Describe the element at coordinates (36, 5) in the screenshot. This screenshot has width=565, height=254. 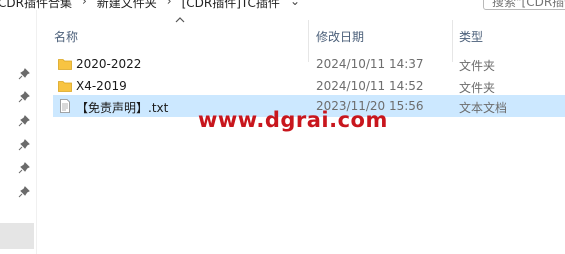
I see `breadcrumb-item: CDR插件合集` at that location.